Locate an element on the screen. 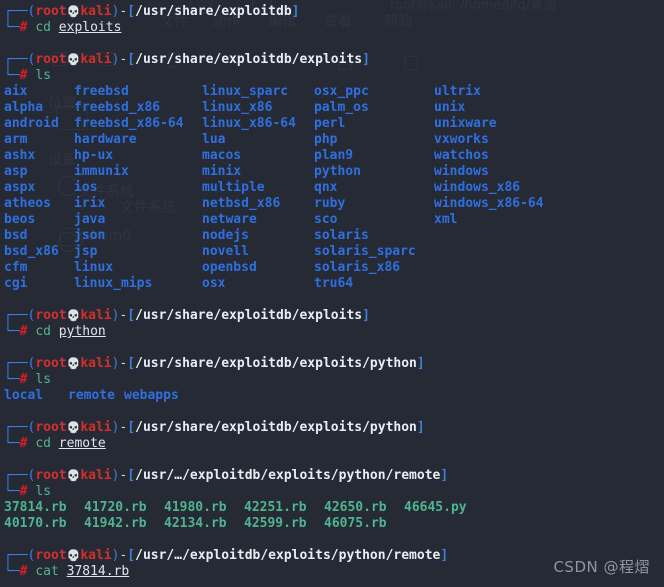 The image size is (664, 587). list-item: nodejs is located at coordinates (225, 236).